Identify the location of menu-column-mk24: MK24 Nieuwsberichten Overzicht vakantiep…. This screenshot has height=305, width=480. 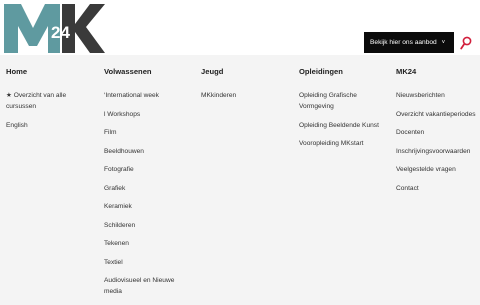
(437, 134).